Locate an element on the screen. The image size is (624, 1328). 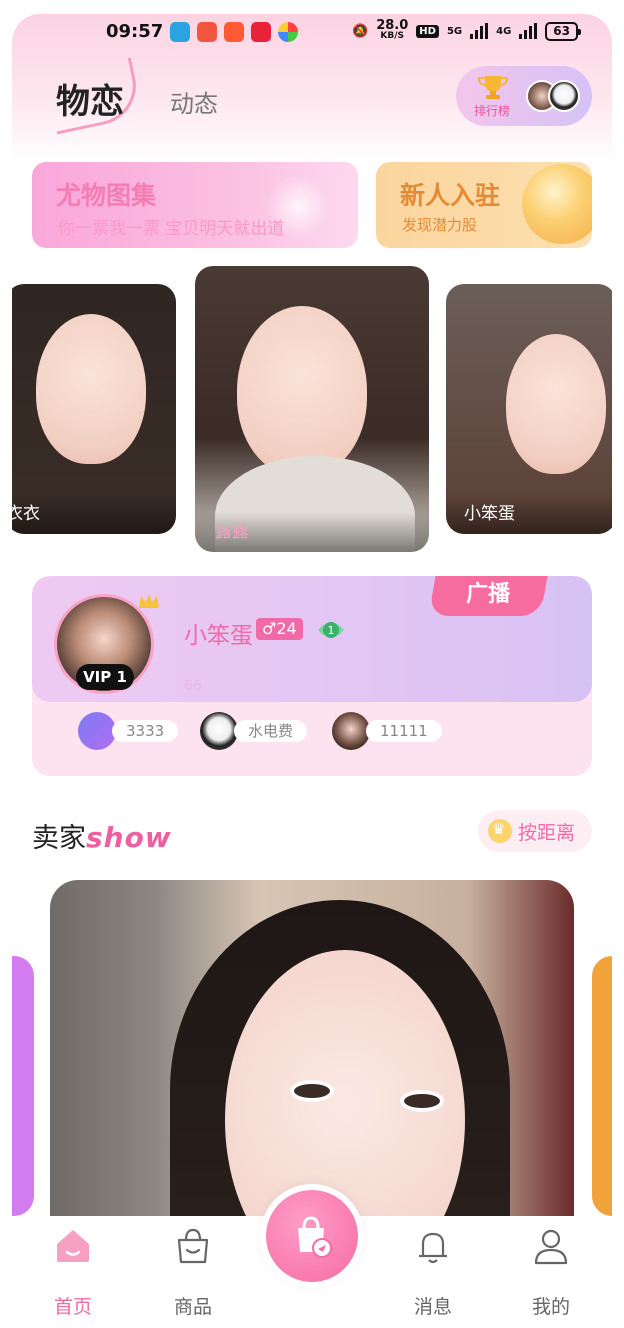
vip-badge: VIP 1 is located at coordinates (105, 677).